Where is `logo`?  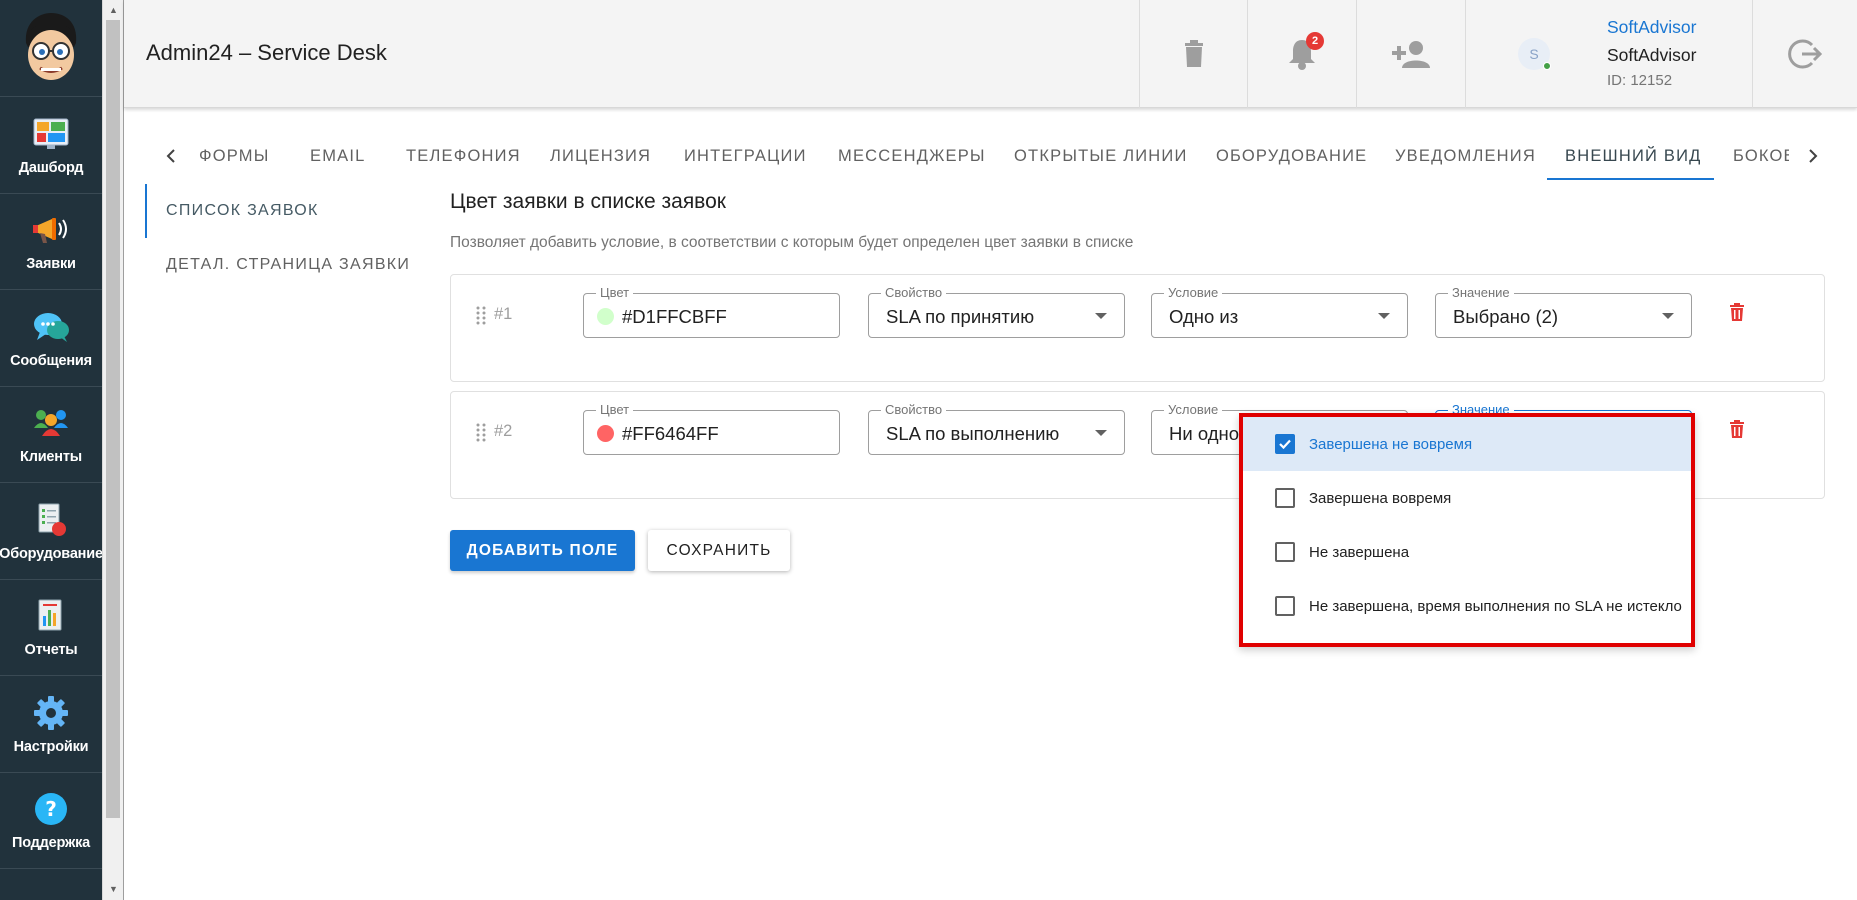
logo is located at coordinates (51, 48).